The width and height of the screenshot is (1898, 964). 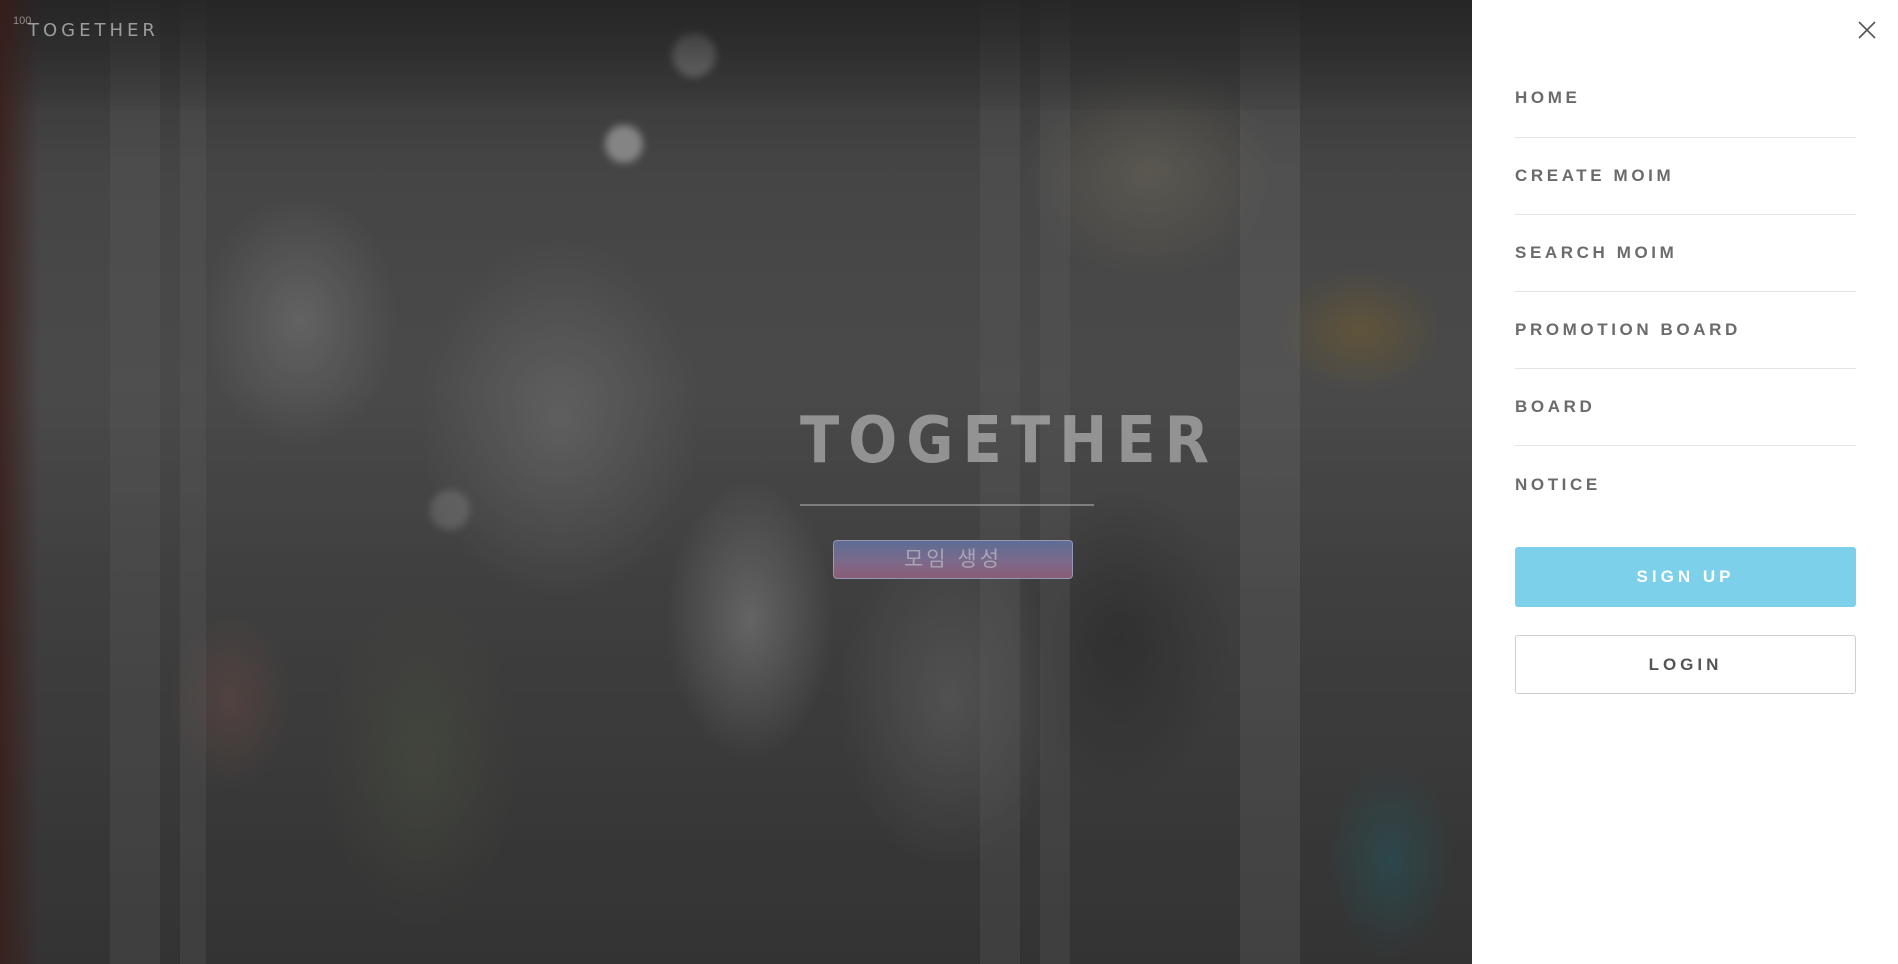 I want to click on sidebar-item-label: BOARD, so click(x=1555, y=406).